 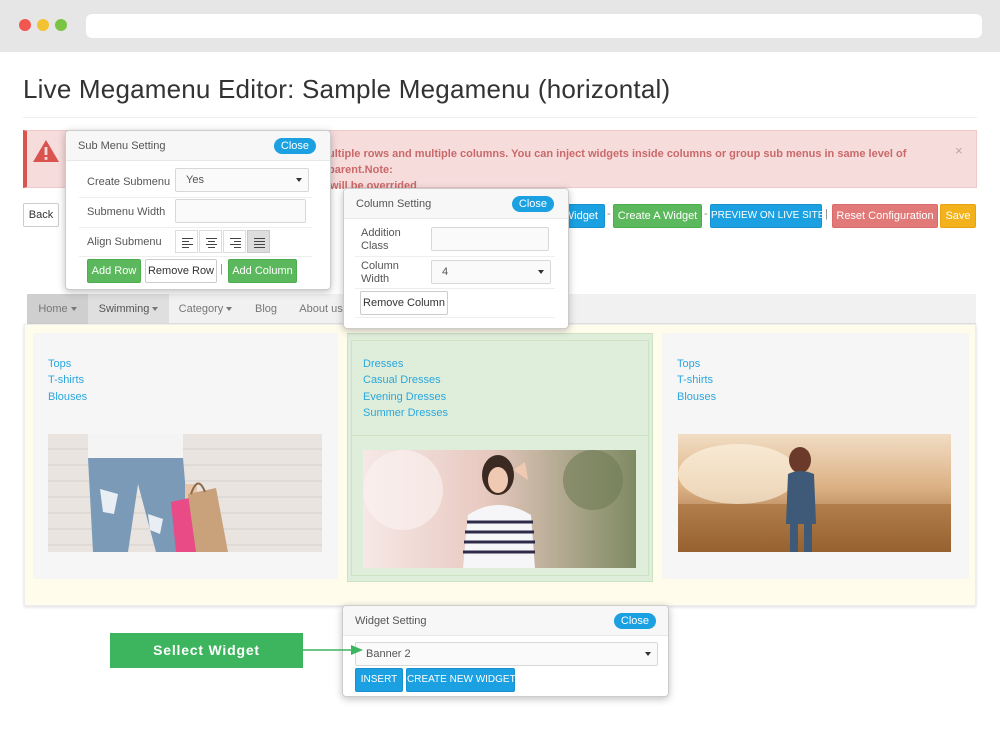 What do you see at coordinates (885, 216) in the screenshot?
I see `reset-configuration-button: Reset Configuration` at bounding box center [885, 216].